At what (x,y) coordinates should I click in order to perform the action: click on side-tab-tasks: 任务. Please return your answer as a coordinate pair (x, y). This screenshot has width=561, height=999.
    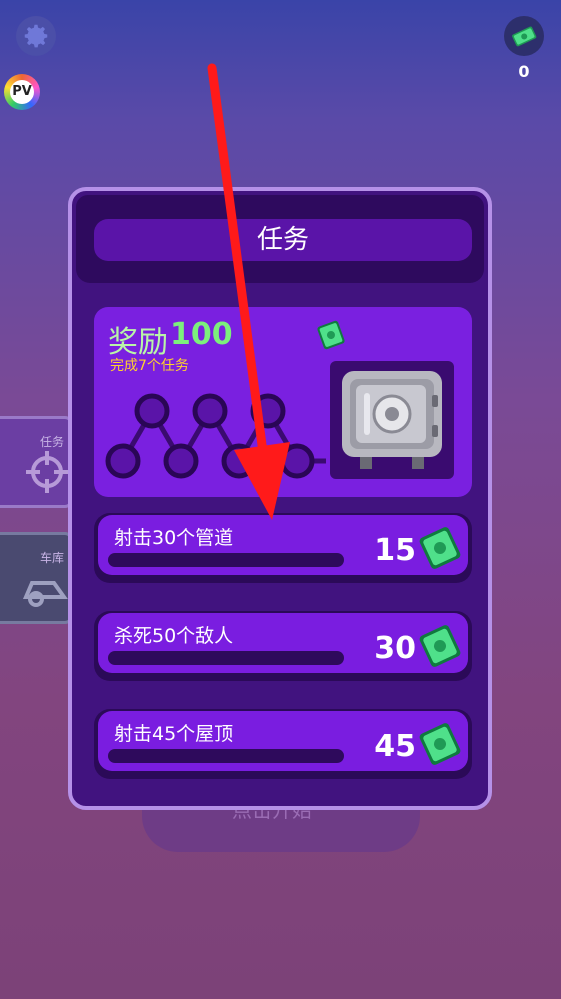
    Looking at the image, I should click on (36, 462).